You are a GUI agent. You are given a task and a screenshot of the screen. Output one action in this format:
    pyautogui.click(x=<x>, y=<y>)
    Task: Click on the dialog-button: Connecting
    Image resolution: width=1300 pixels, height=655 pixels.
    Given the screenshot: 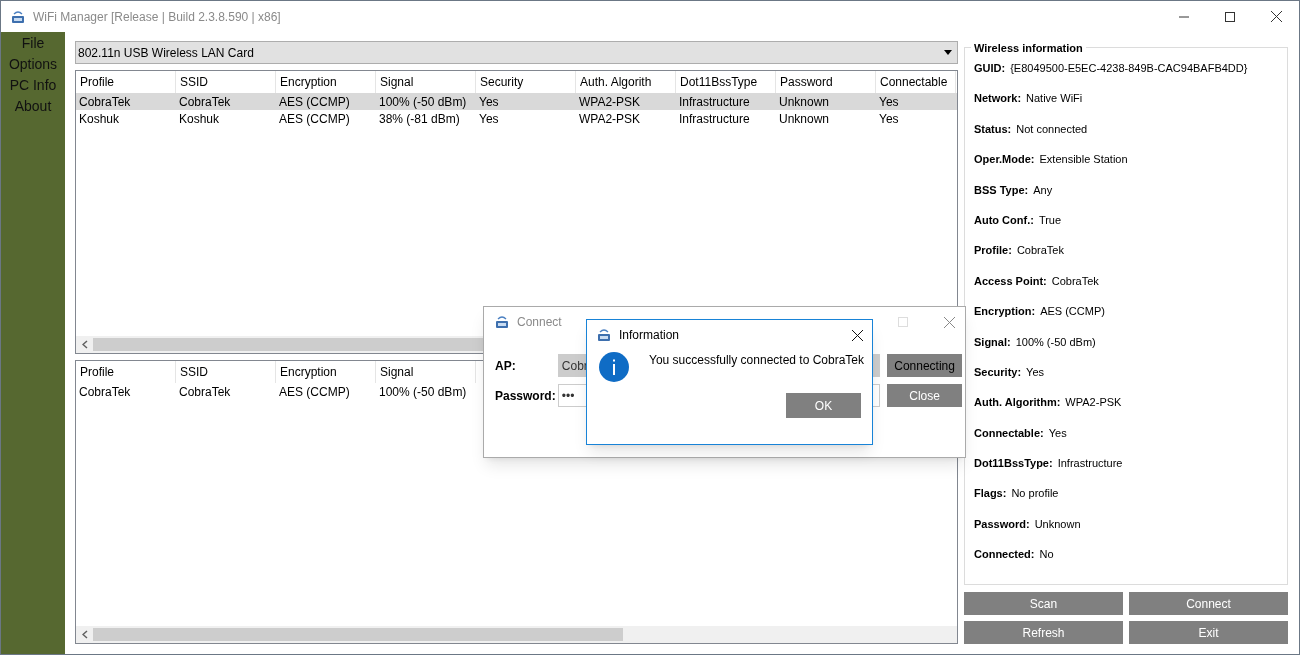 What is the action you would take?
    pyautogui.click(x=924, y=365)
    